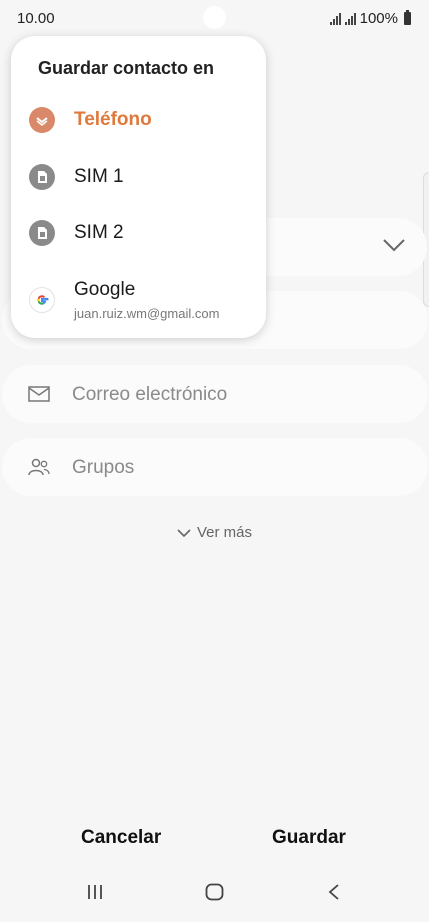  Describe the element at coordinates (36, 18) in the screenshot. I see `status-time: 10.00` at that location.